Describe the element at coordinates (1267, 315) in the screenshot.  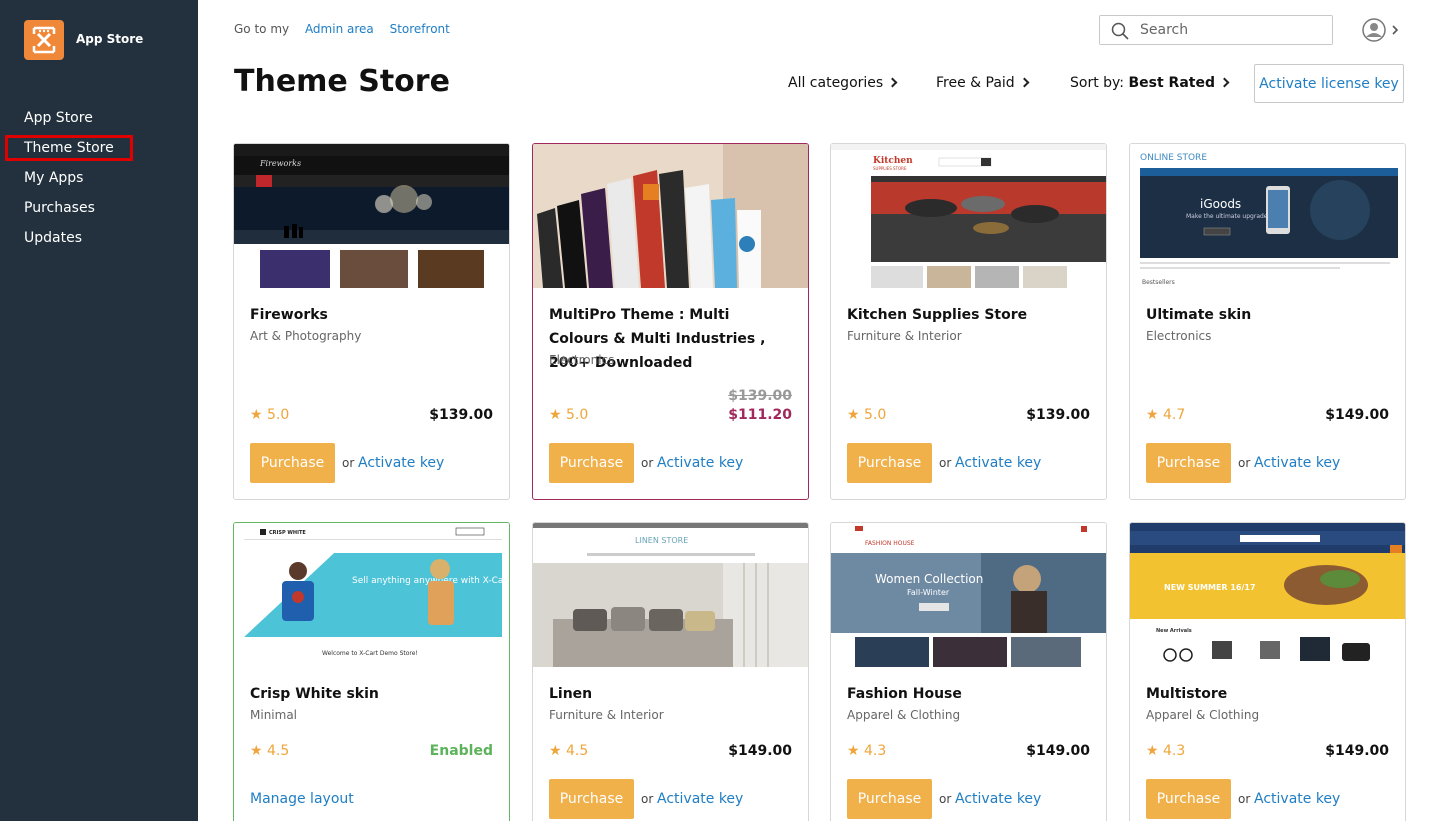
I see `theme-name: Ultimate skin` at that location.